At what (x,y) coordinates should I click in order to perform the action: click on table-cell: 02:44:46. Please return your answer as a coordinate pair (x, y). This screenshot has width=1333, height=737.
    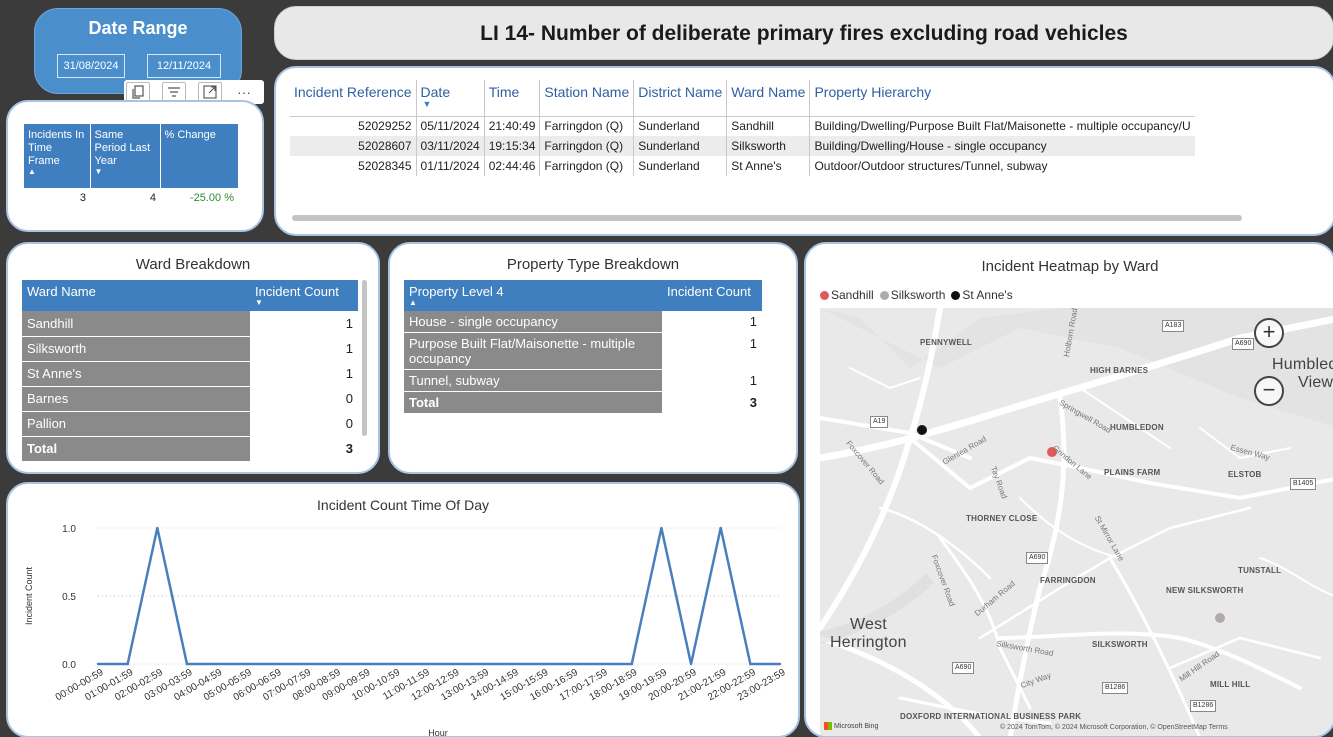
    Looking at the image, I should click on (512, 166).